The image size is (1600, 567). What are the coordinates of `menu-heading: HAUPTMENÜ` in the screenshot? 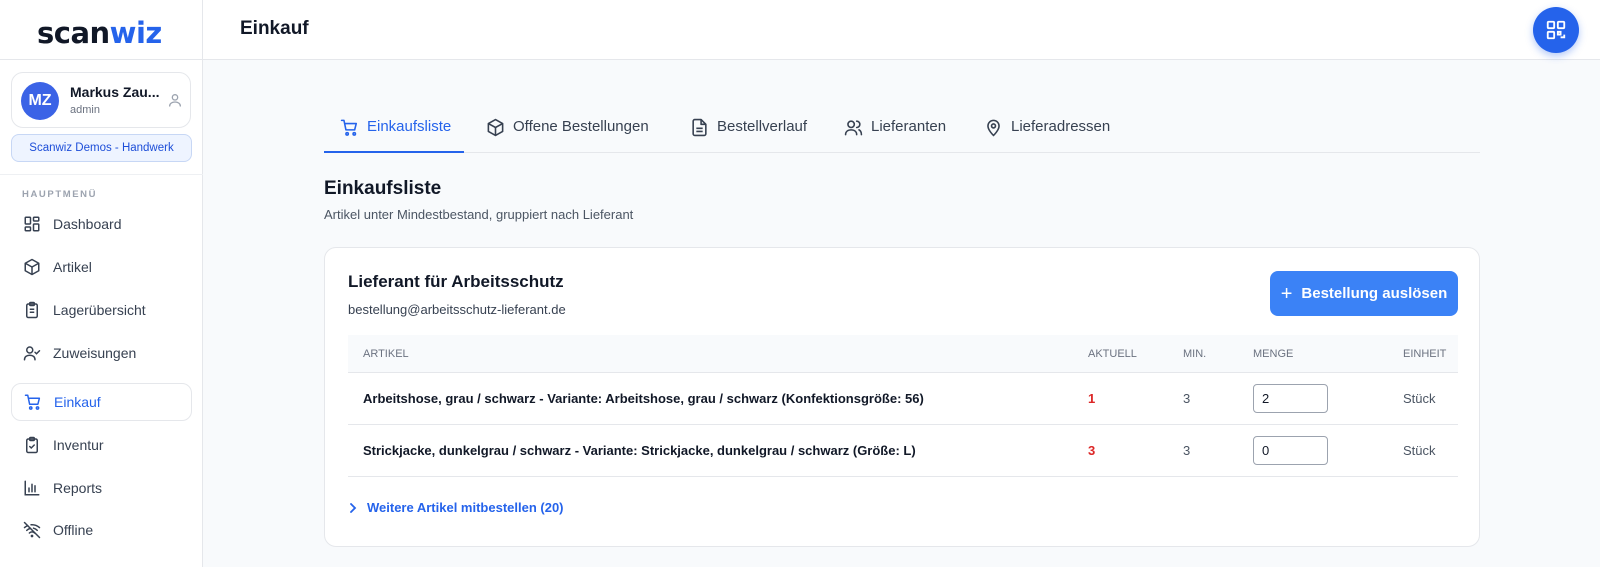 It's located at (60, 194).